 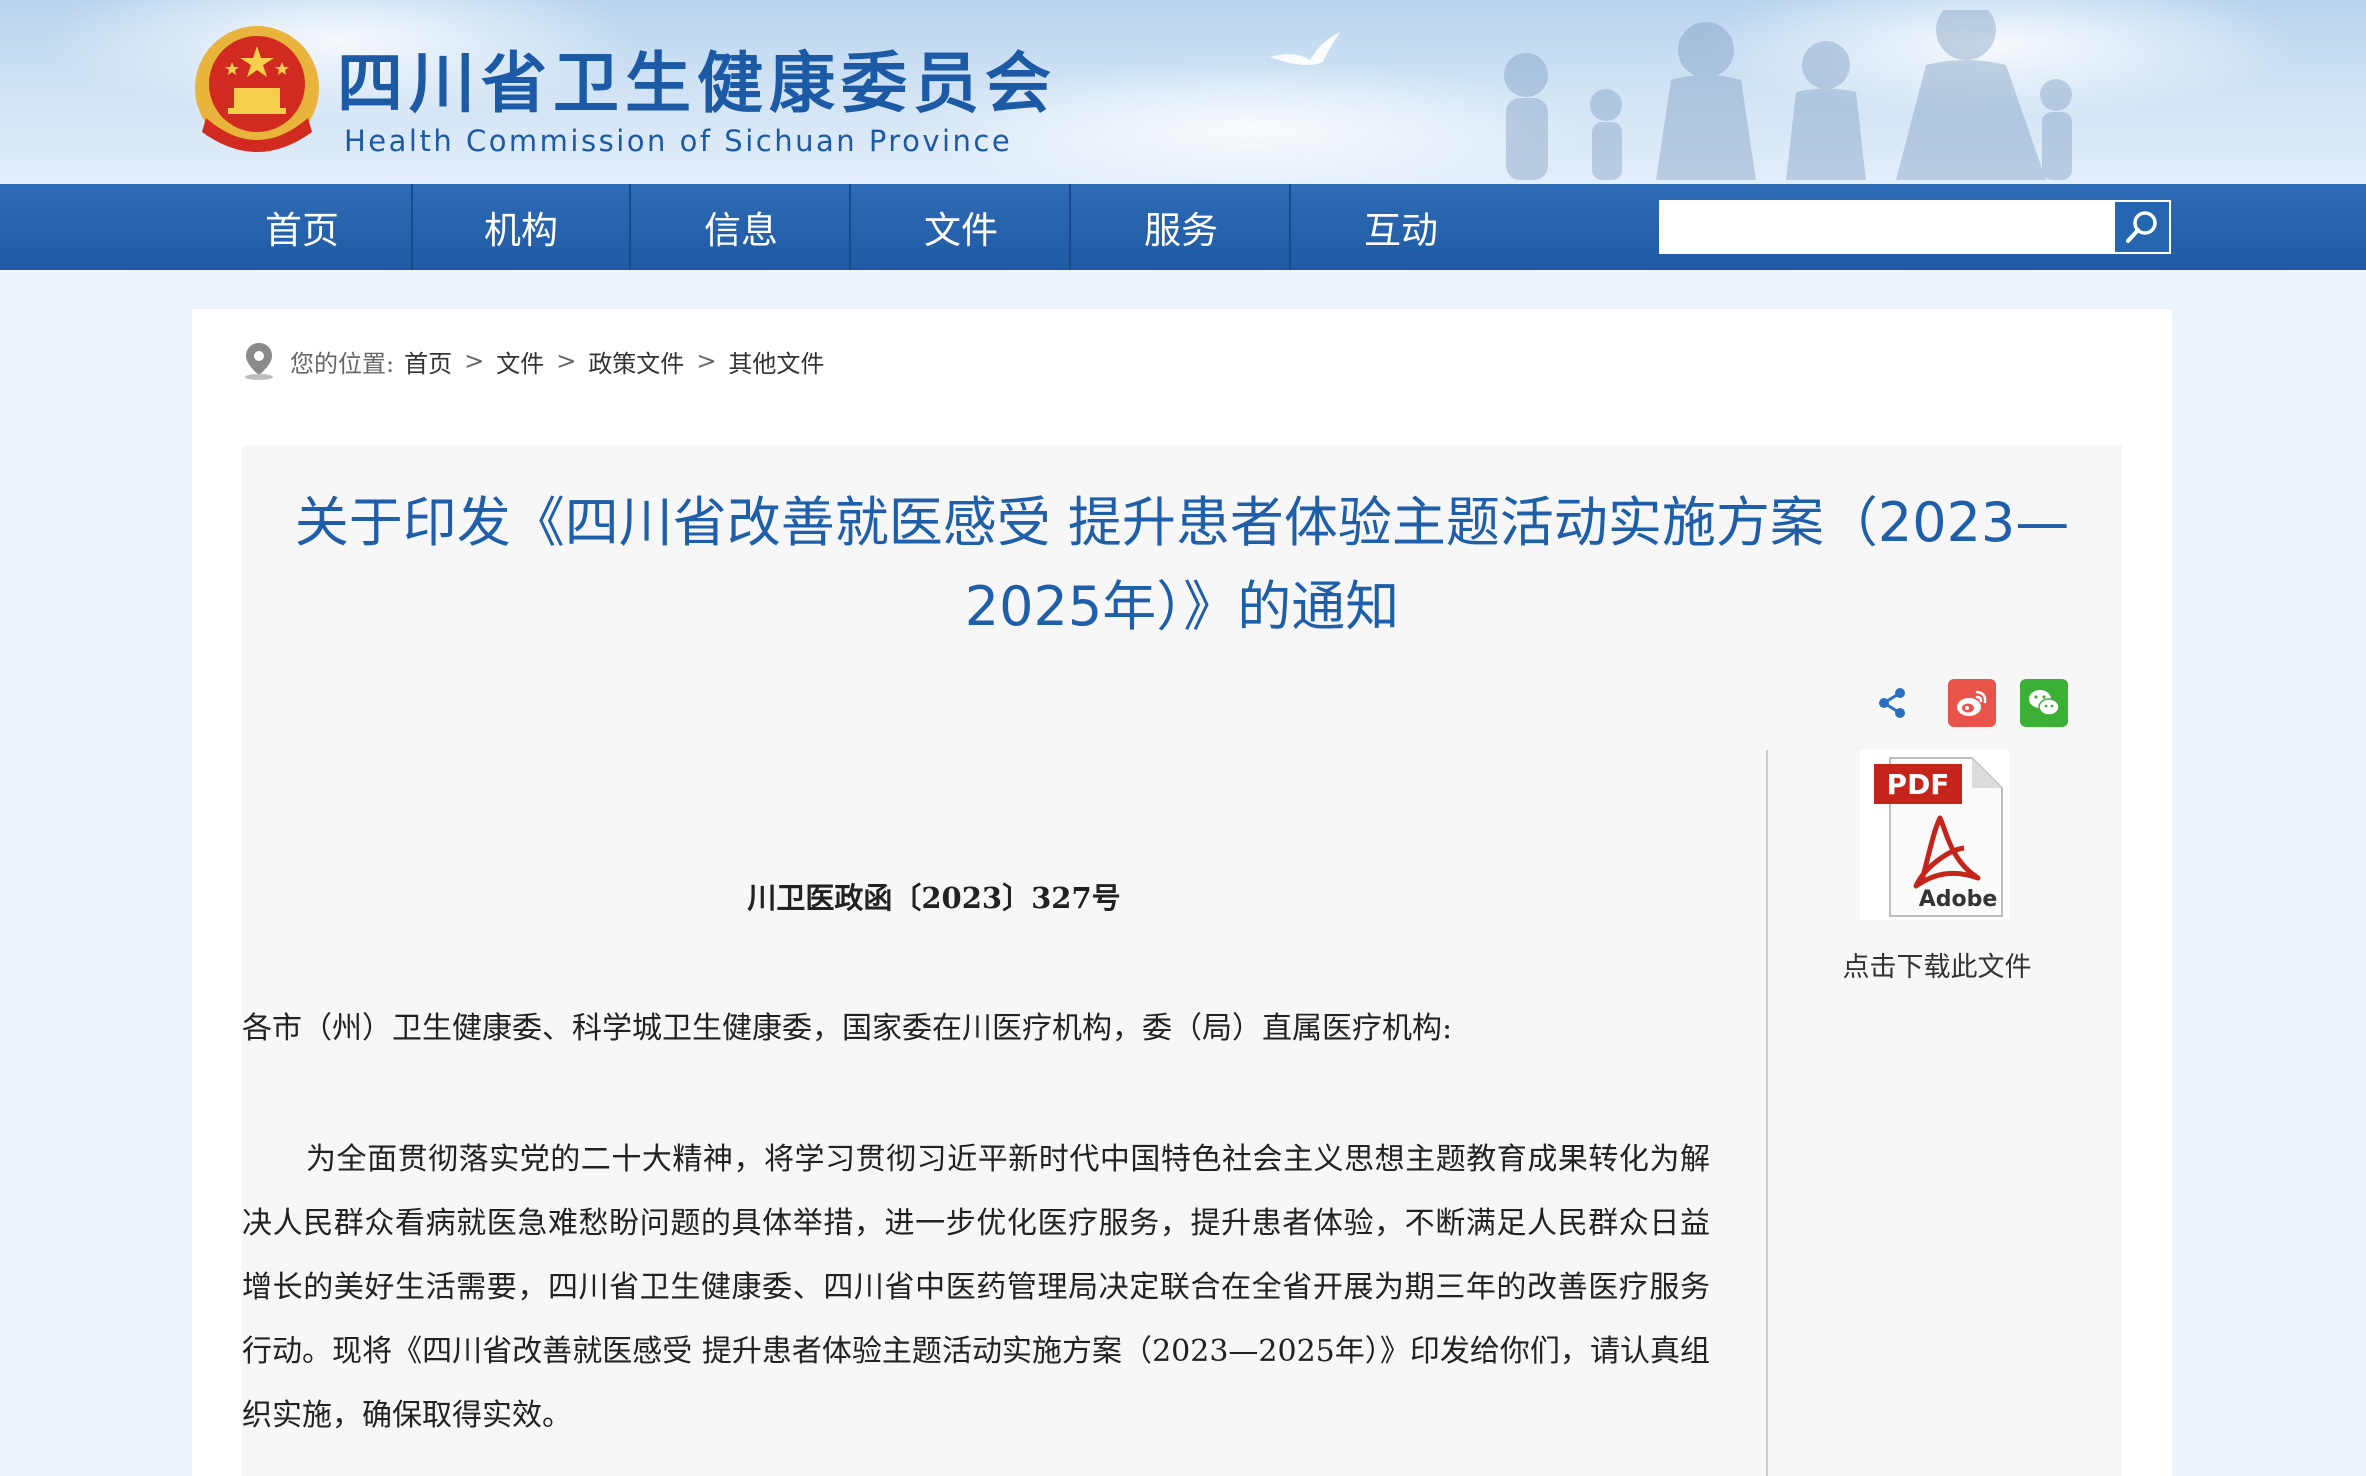 I want to click on nav-item-information: 信息, so click(x=741, y=227).